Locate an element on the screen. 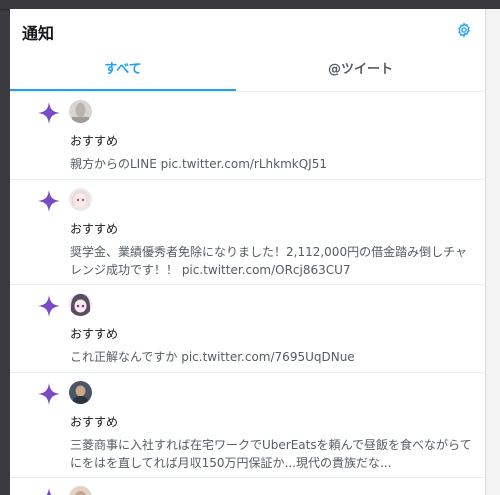 The width and height of the screenshot is (500, 495). notification-text: 親方からのLINE pic.twitter.com/rLhkmkQJ51 is located at coordinates (198, 164).